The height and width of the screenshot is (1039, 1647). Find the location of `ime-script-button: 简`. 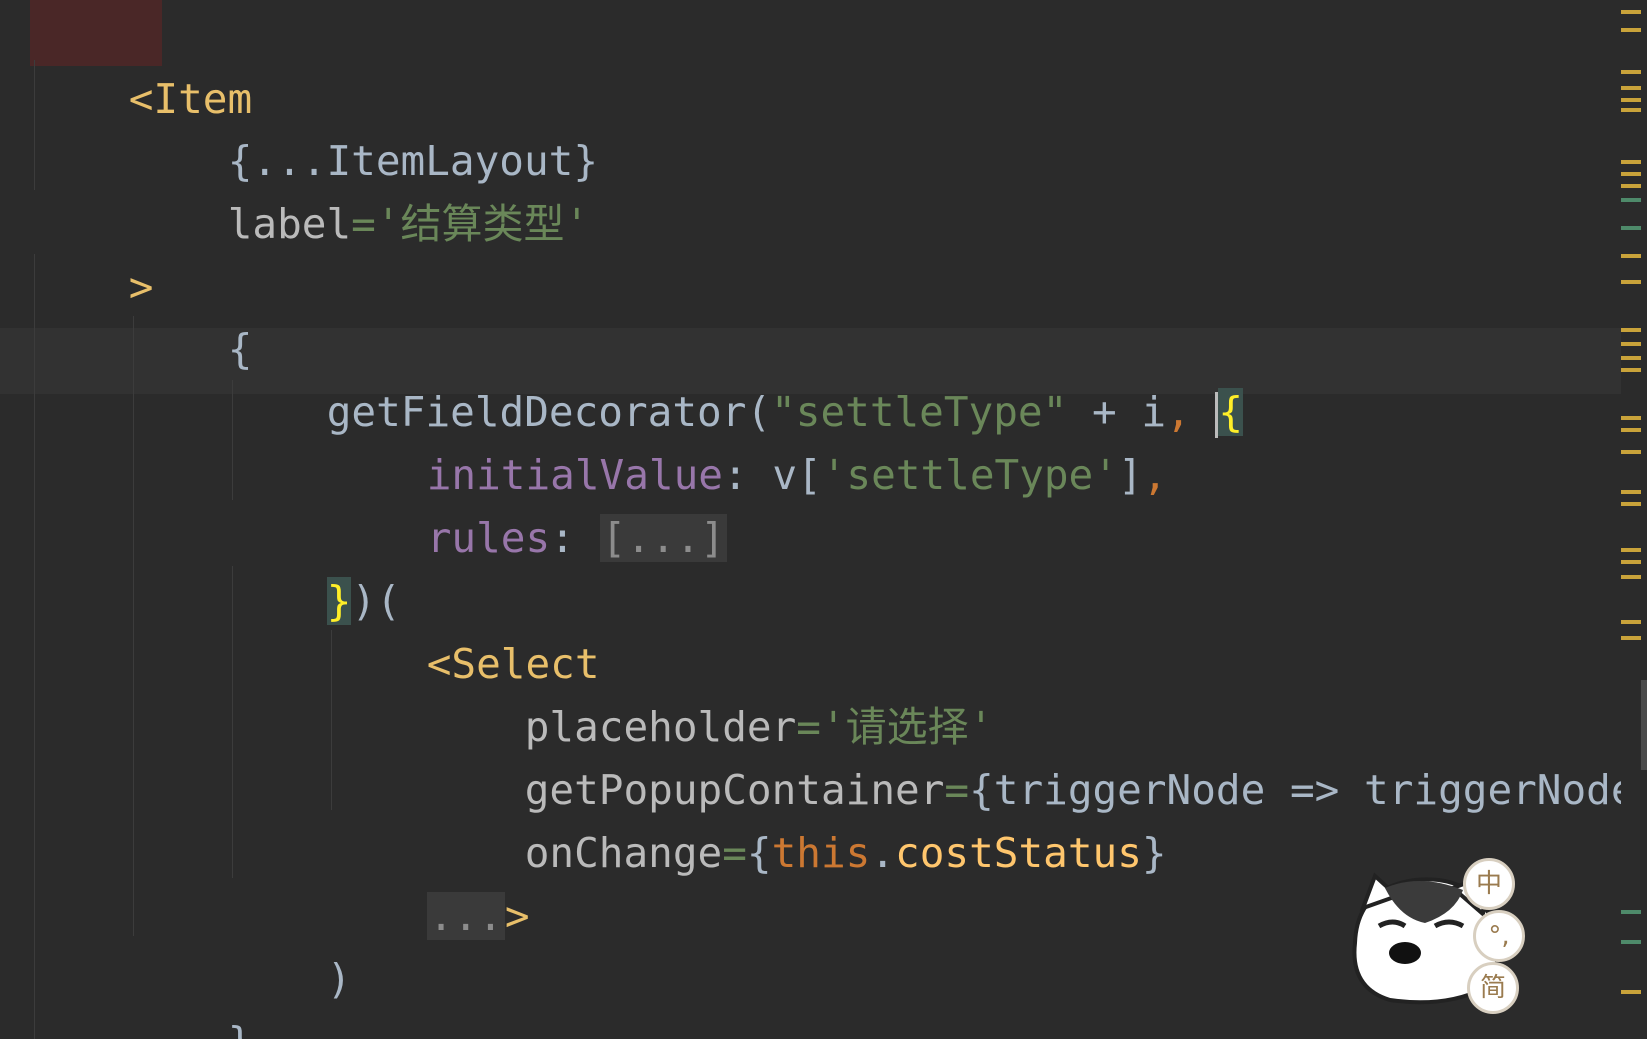

ime-script-button: 简 is located at coordinates (1493, 988).